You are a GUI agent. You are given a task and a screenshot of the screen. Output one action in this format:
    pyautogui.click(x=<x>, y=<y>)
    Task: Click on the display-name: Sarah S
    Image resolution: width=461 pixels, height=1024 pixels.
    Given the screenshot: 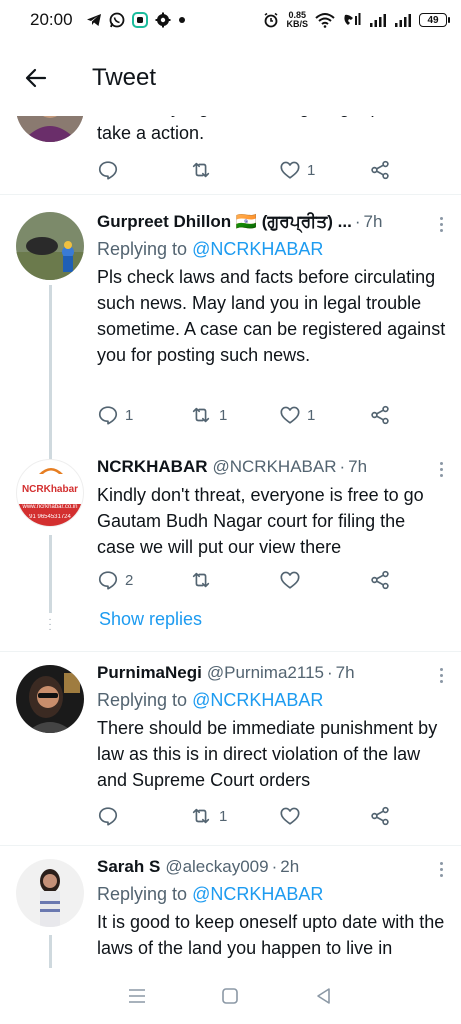 What is the action you would take?
    pyautogui.click(x=128, y=867)
    